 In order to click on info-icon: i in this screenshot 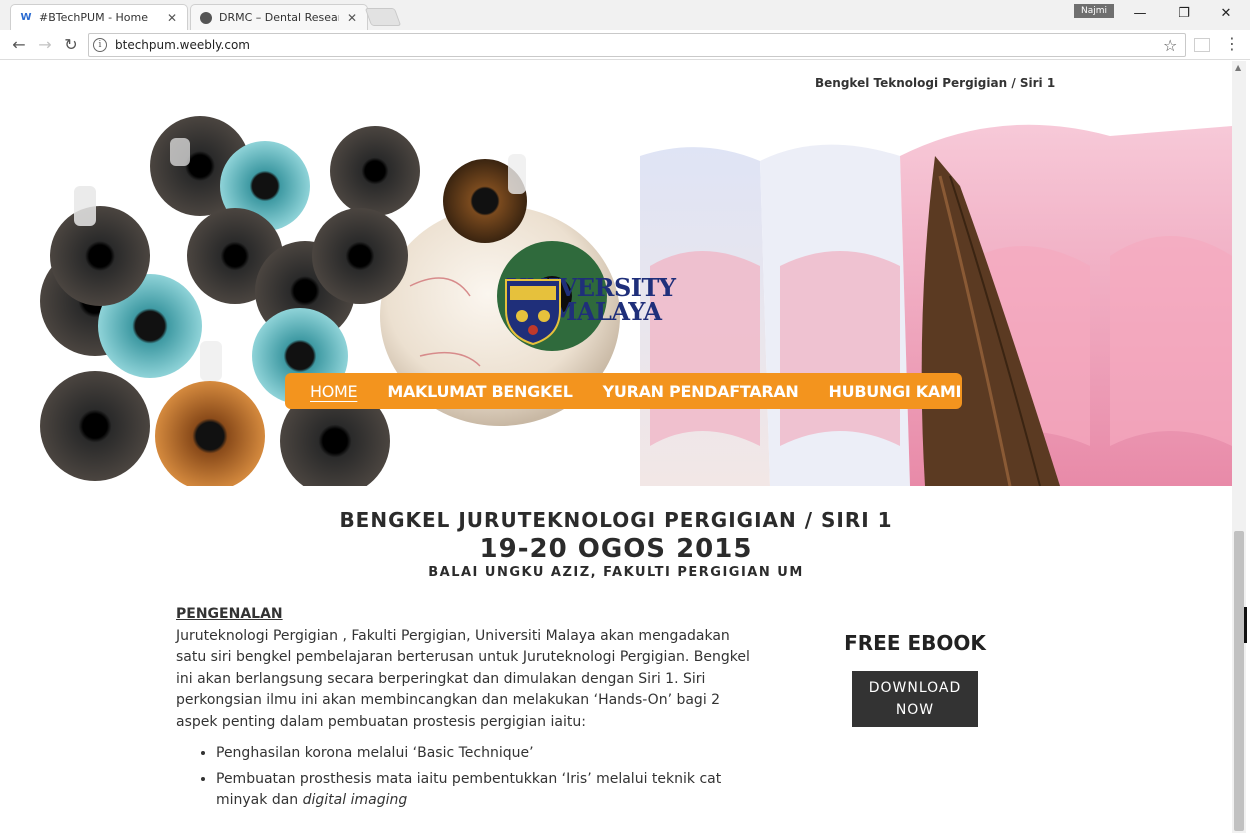, I will do `click(100, 45)`.